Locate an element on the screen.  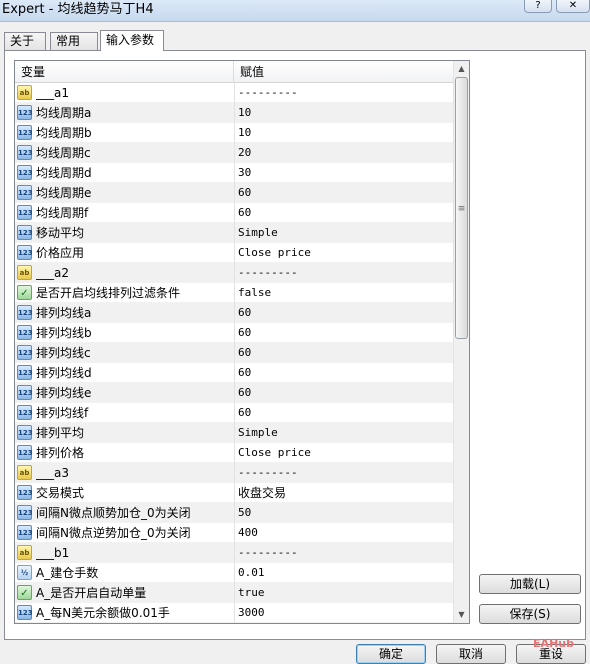
table-row: 123 A_每N美元余额做0.01手 3000 is located at coordinates (235, 613).